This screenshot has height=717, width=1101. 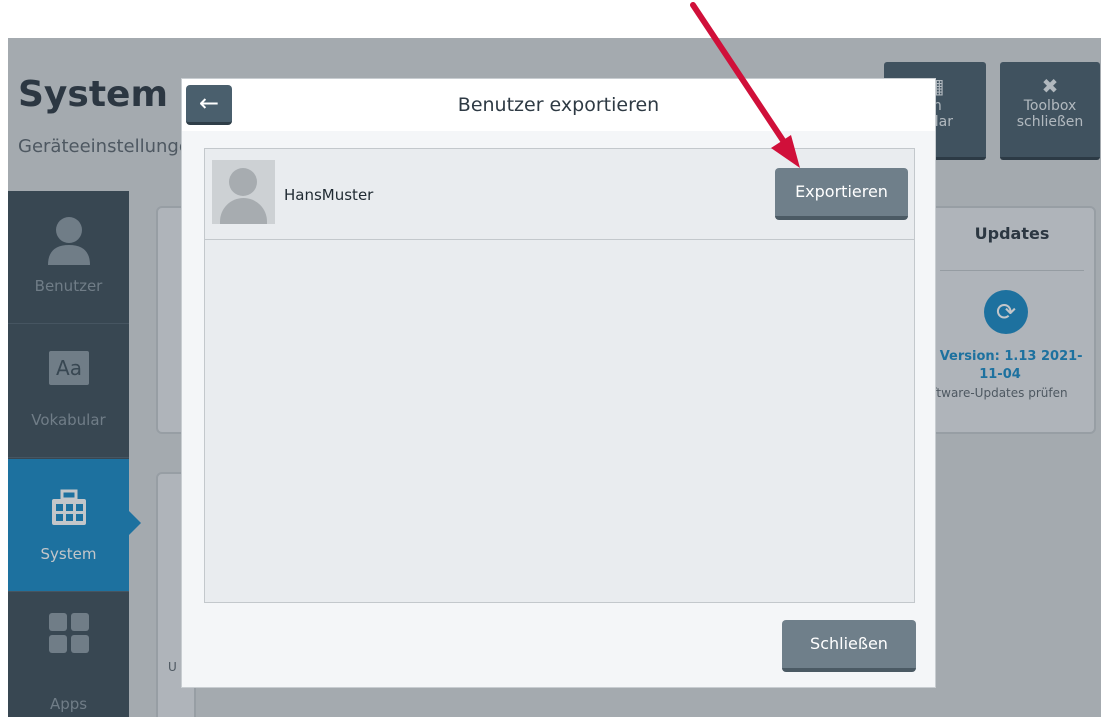 I want to click on user-name: HansMuster, so click(x=329, y=195).